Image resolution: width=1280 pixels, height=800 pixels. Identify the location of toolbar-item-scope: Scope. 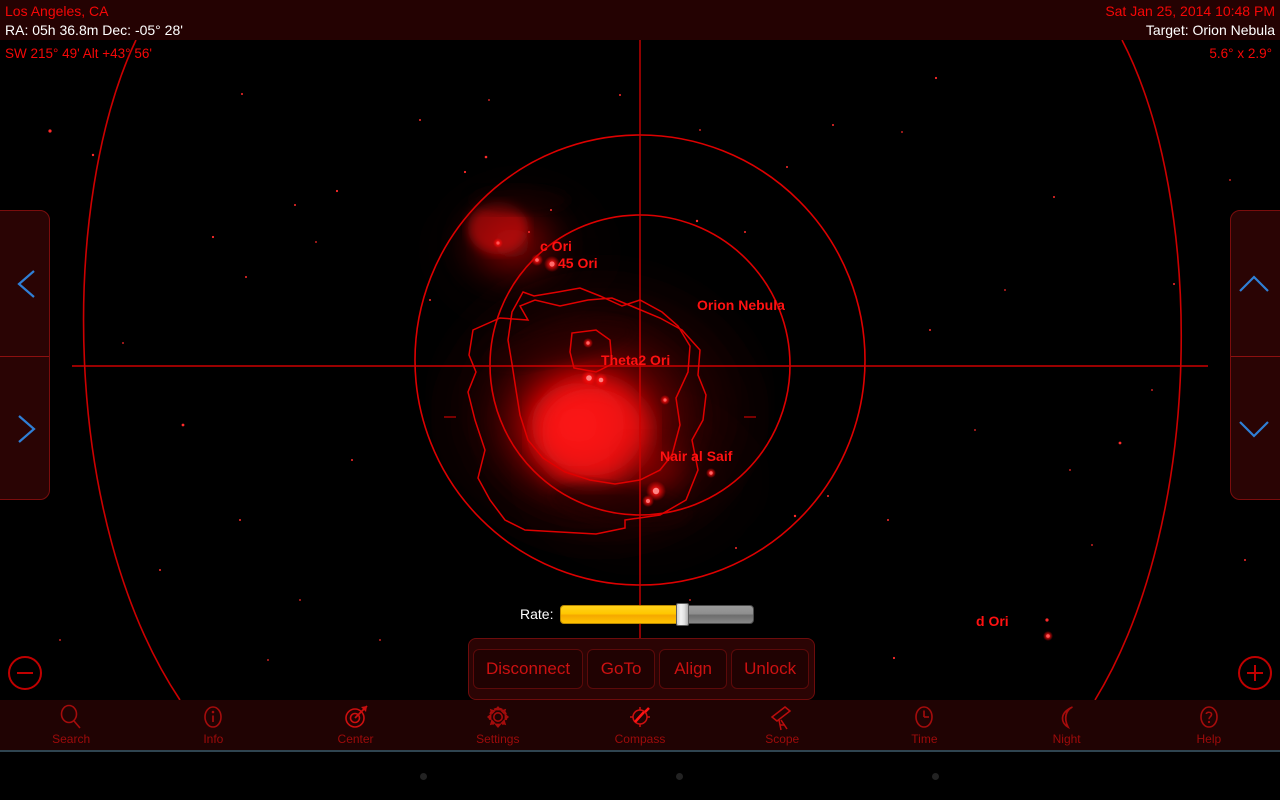
(782, 725).